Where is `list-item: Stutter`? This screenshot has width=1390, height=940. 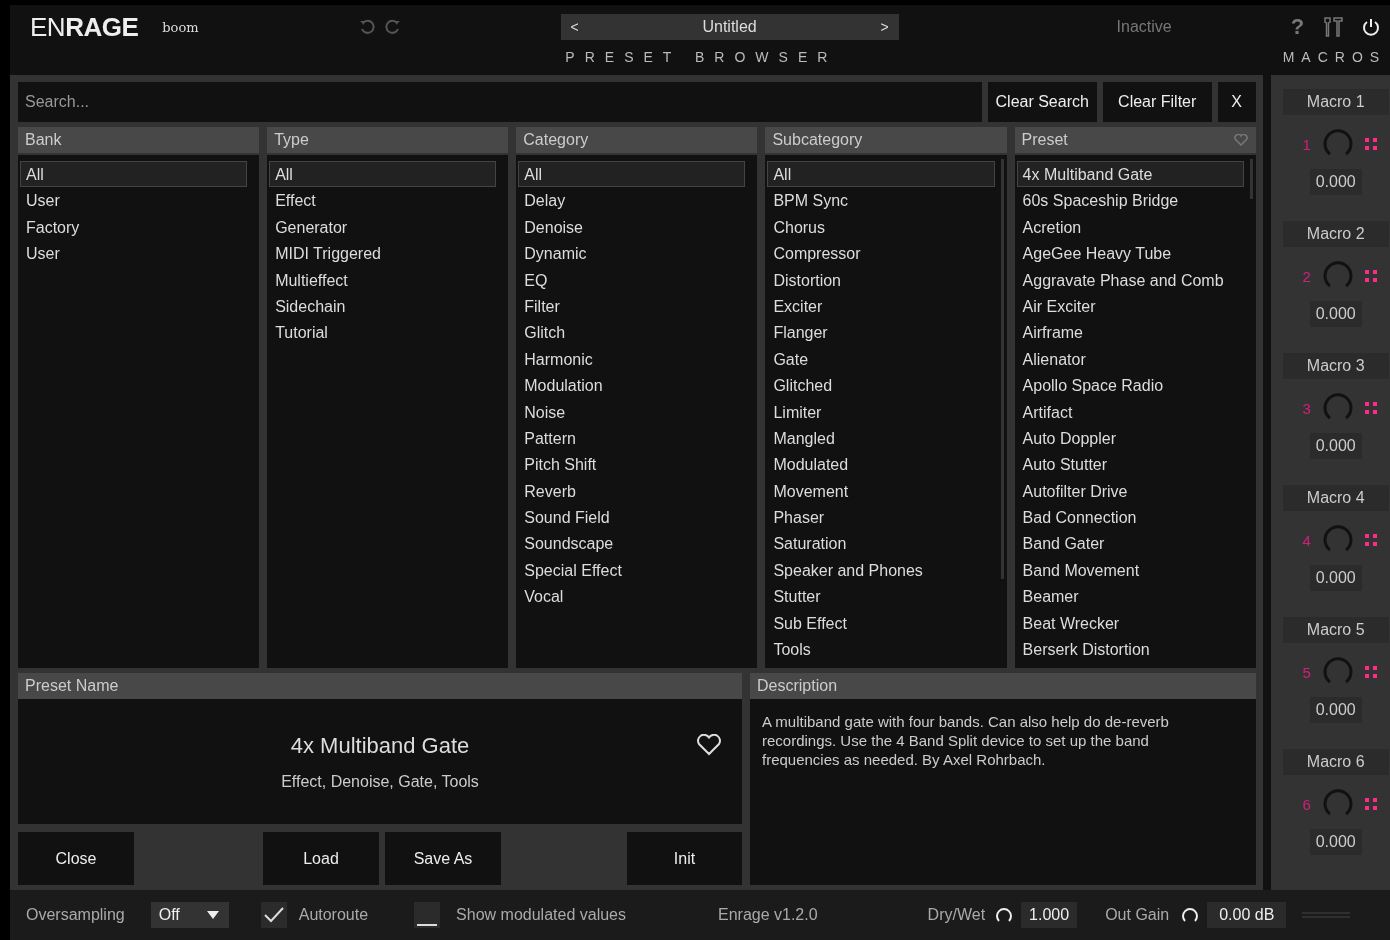
list-item: Stutter is located at coordinates (881, 596).